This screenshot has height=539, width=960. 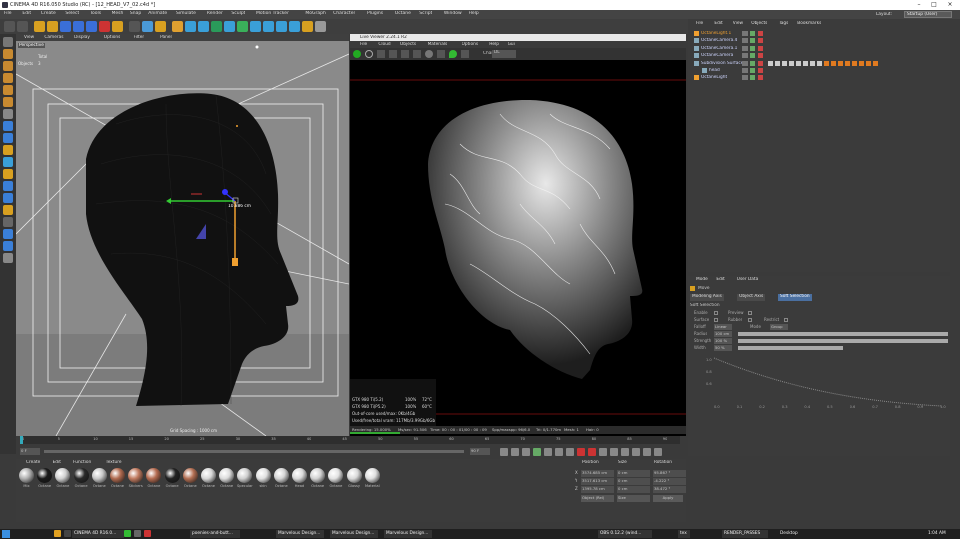 What do you see at coordinates (114, 462) in the screenshot?
I see `material-menu-item: Texture` at bounding box center [114, 462].